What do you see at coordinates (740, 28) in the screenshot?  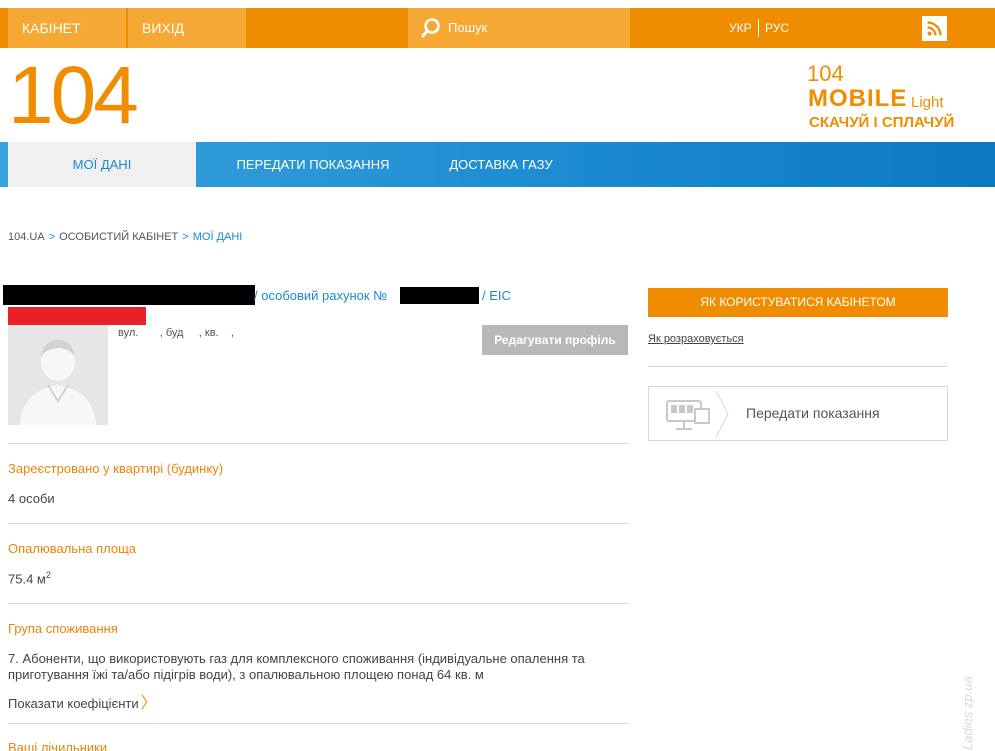 I see `lang-ukr-link: УКР` at bounding box center [740, 28].